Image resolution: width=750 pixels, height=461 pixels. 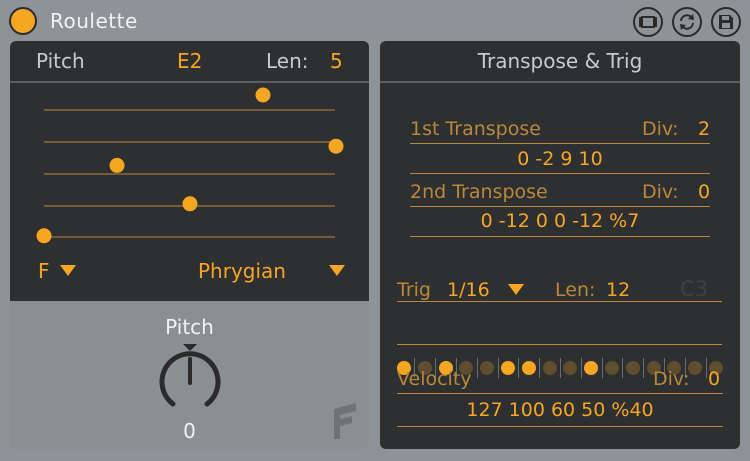 What do you see at coordinates (560, 236) in the screenshot?
I see `second-transpose-values-underline` at bounding box center [560, 236].